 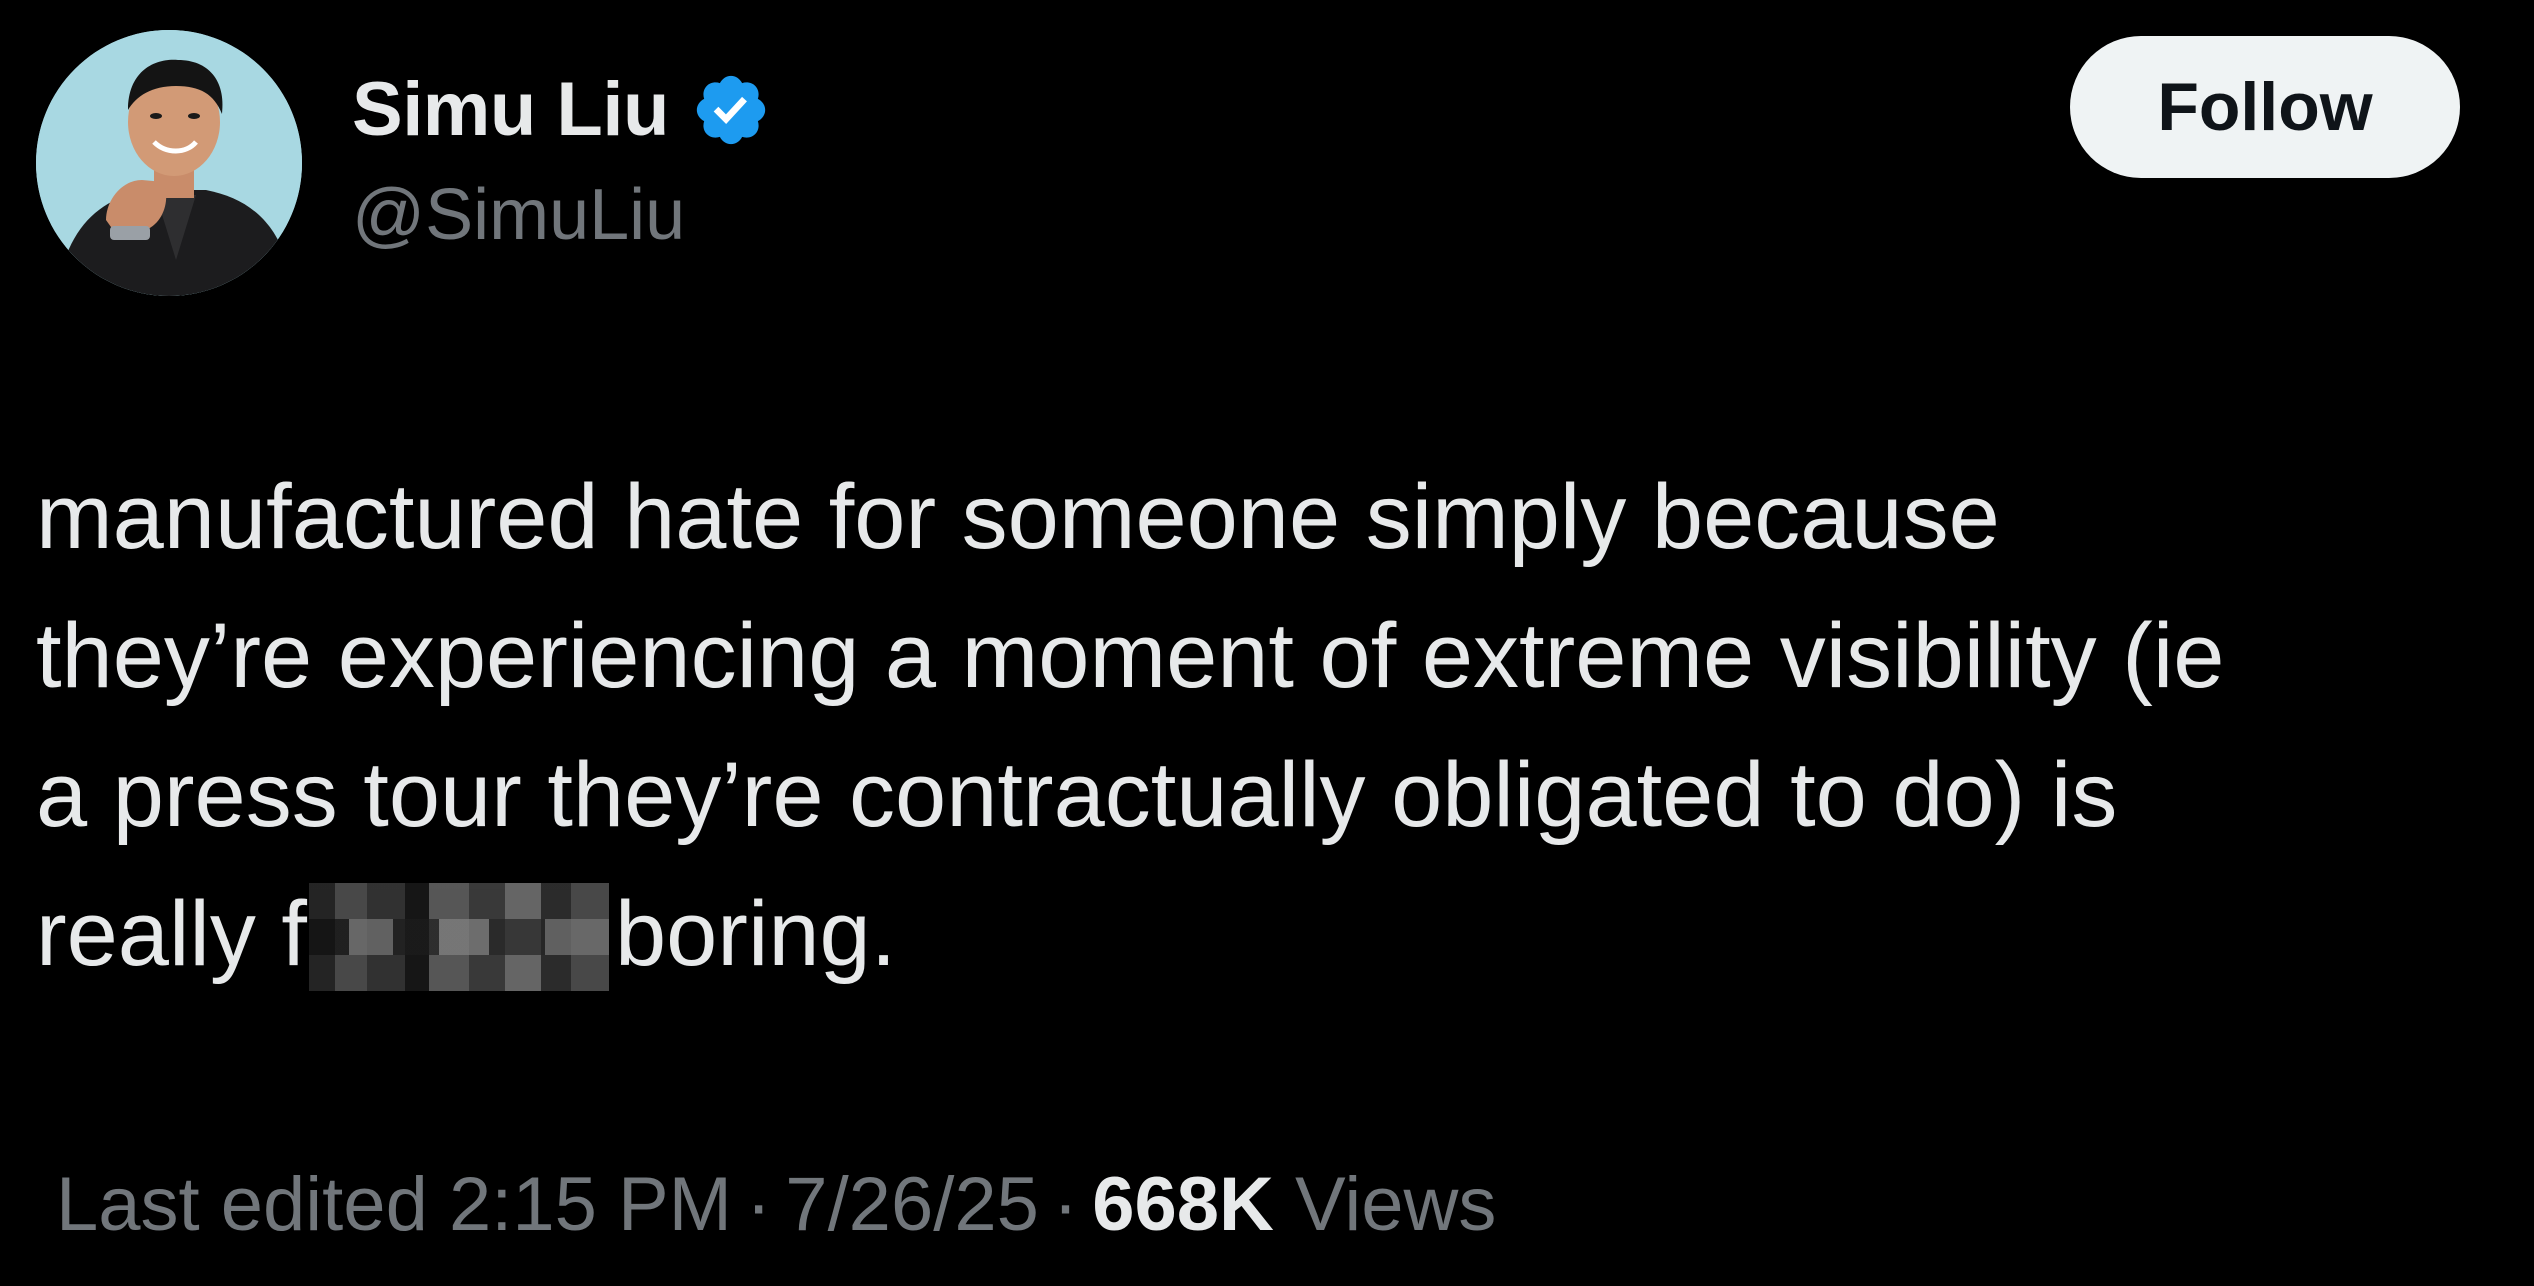 What do you see at coordinates (755, 934) in the screenshot?
I see `tweet-text-after-censor: boring.` at bounding box center [755, 934].